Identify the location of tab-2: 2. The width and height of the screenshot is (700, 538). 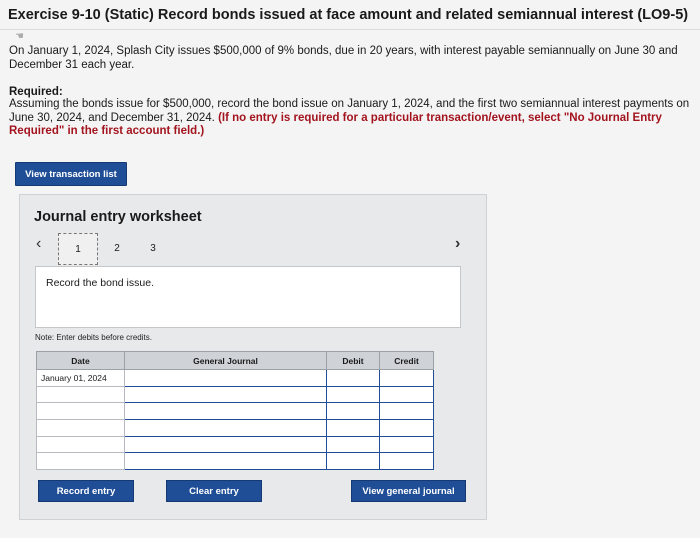
(117, 248).